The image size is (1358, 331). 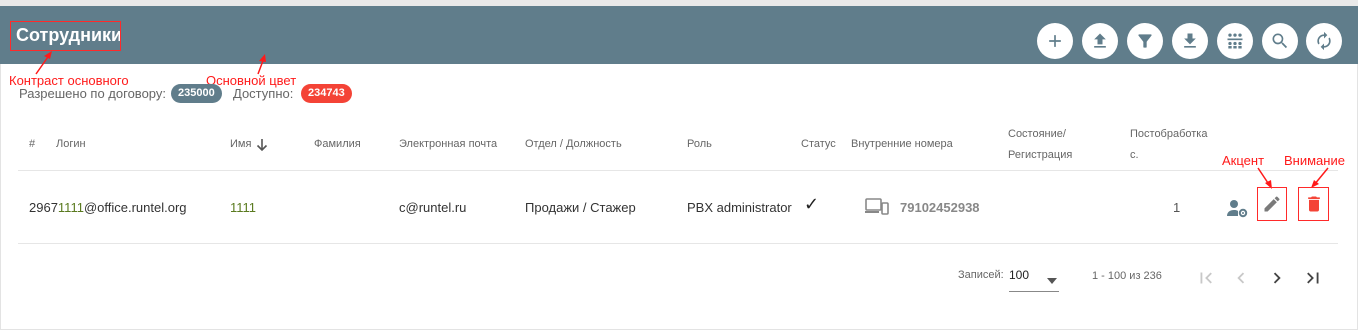 I want to click on page-size-value: 100, so click(x=1019, y=275).